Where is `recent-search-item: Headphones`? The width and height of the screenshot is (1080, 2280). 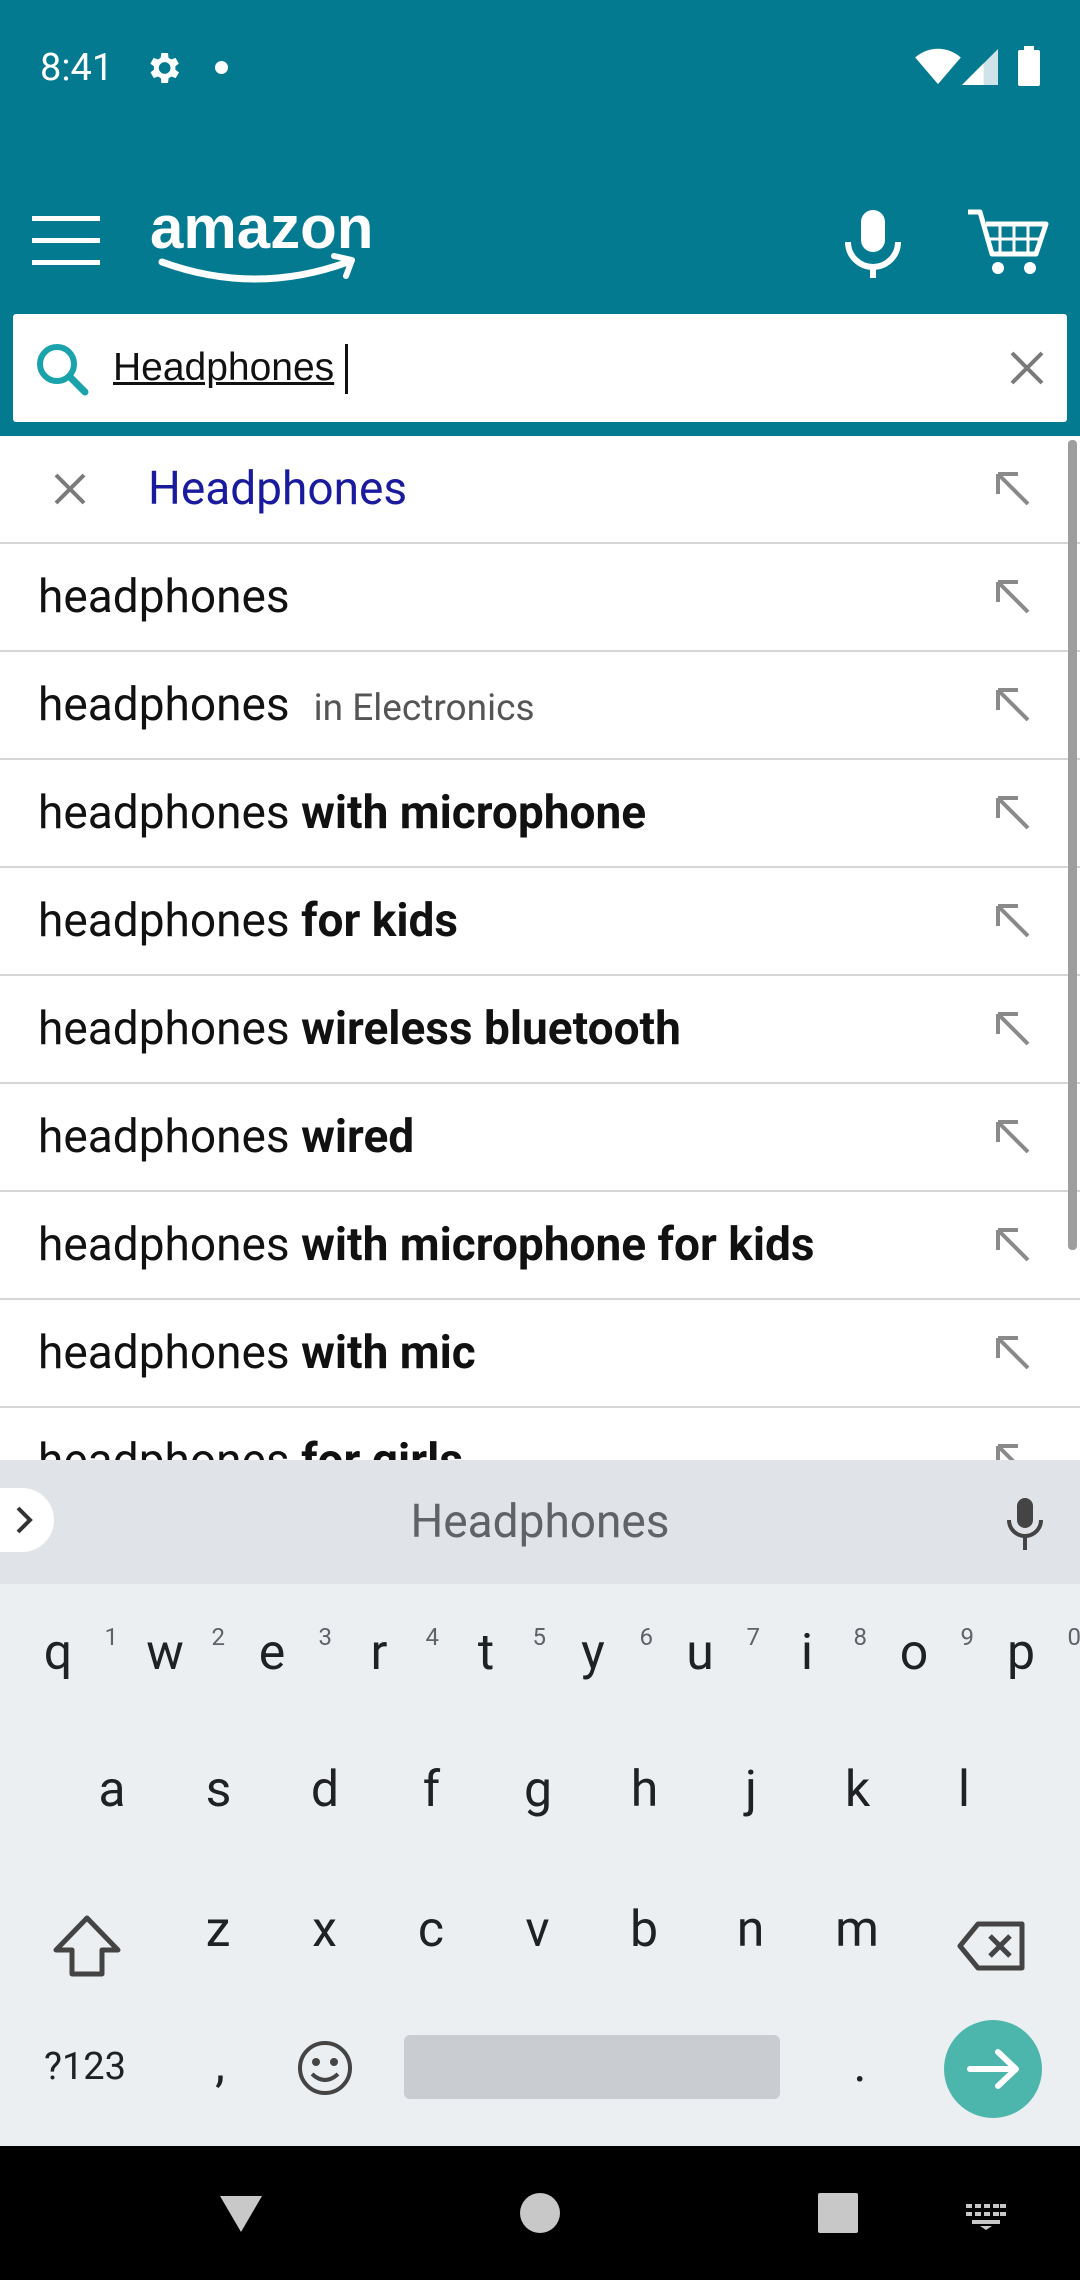 recent-search-item: Headphones is located at coordinates (540, 490).